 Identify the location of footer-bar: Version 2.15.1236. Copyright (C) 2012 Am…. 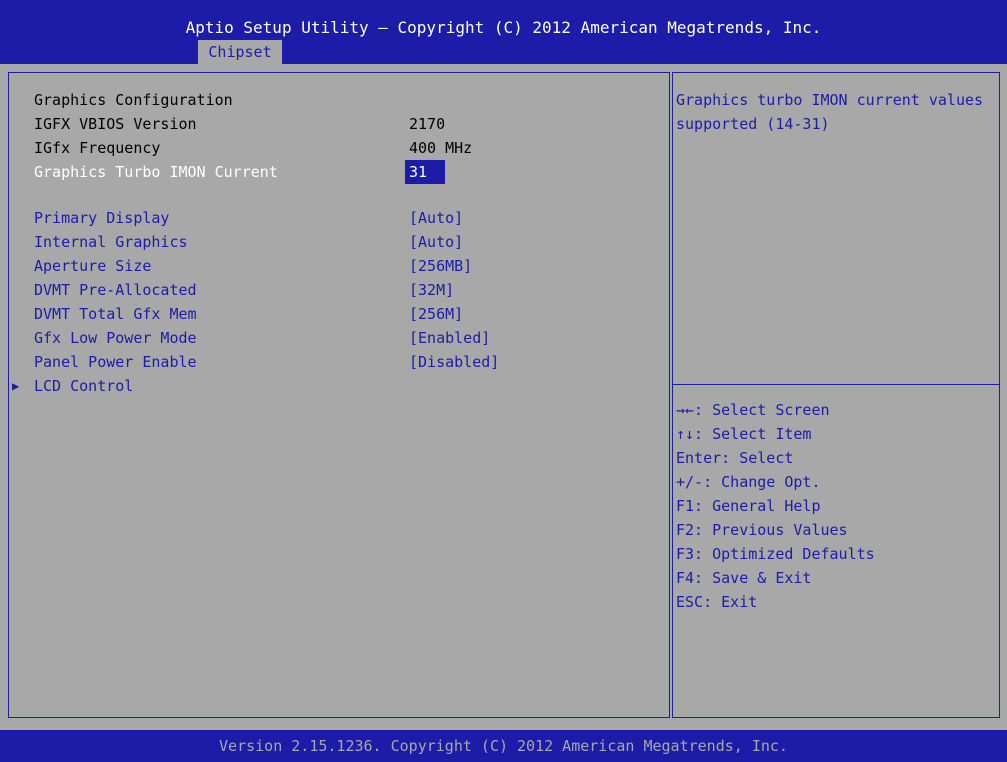
(503, 746).